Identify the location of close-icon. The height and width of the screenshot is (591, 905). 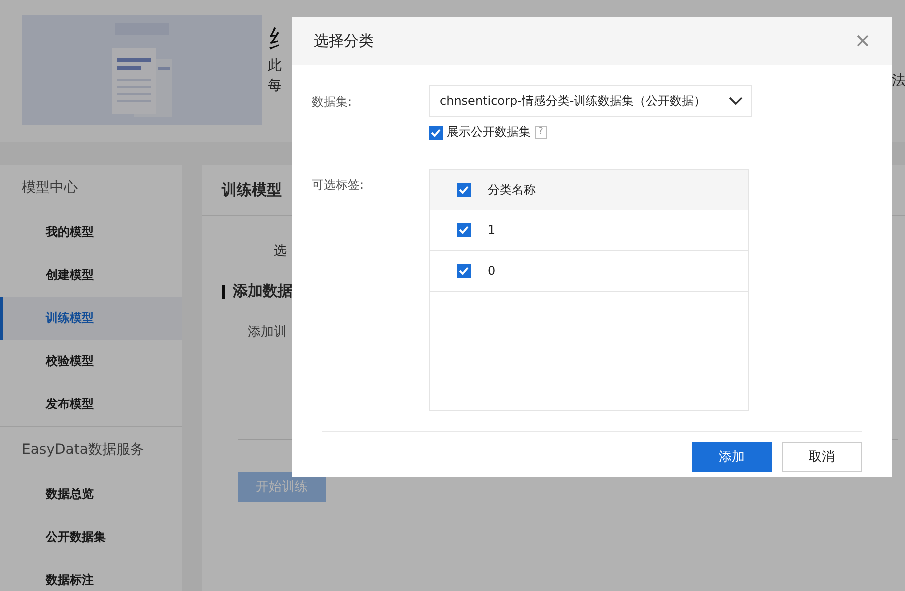
(863, 41).